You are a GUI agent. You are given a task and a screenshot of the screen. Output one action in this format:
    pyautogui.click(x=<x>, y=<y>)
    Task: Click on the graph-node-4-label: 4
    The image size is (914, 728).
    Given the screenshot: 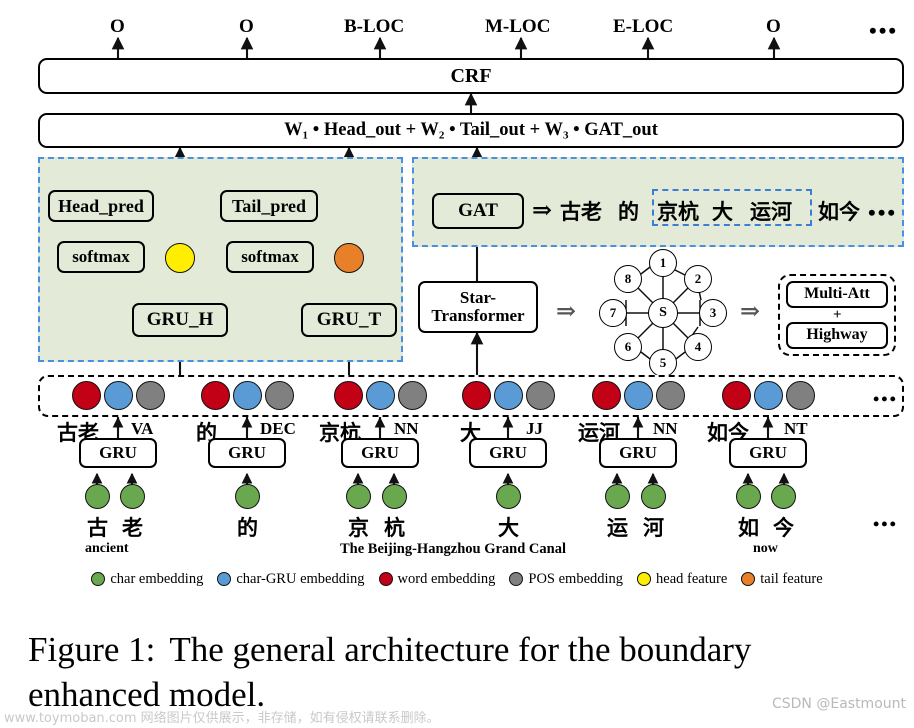 What is the action you would take?
    pyautogui.click(x=698, y=347)
    